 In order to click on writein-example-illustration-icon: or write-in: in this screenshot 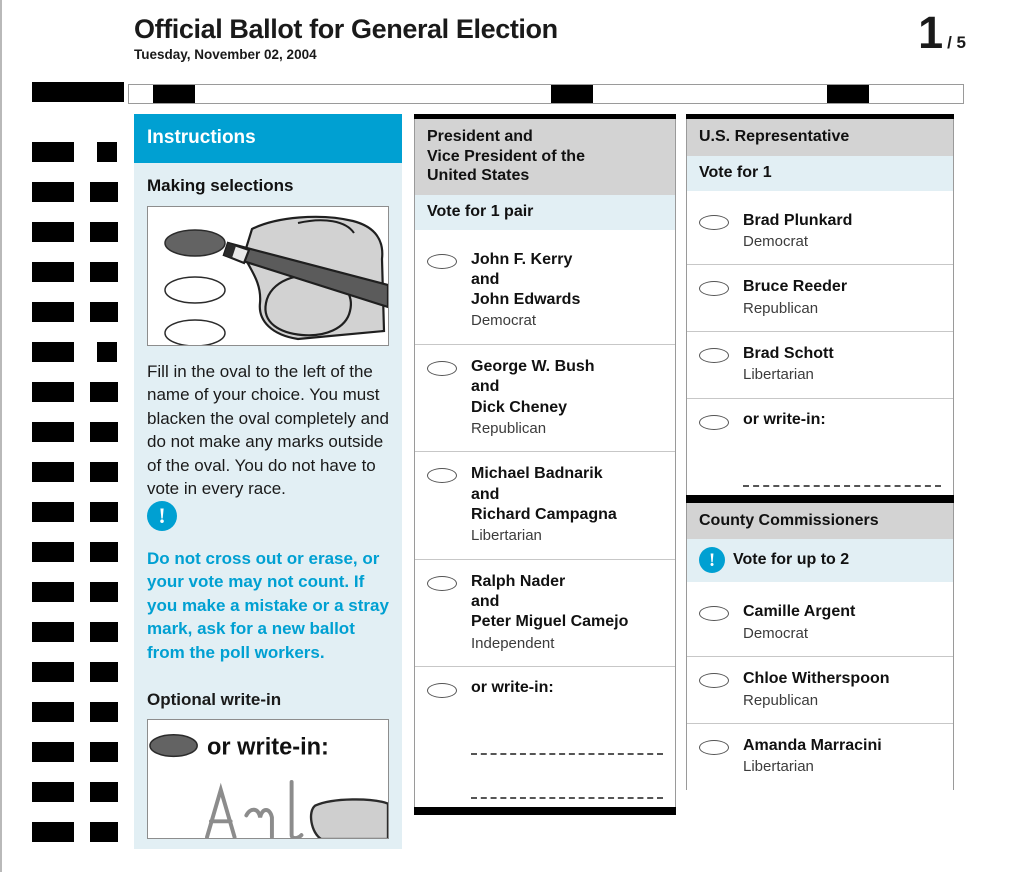, I will do `click(268, 779)`.